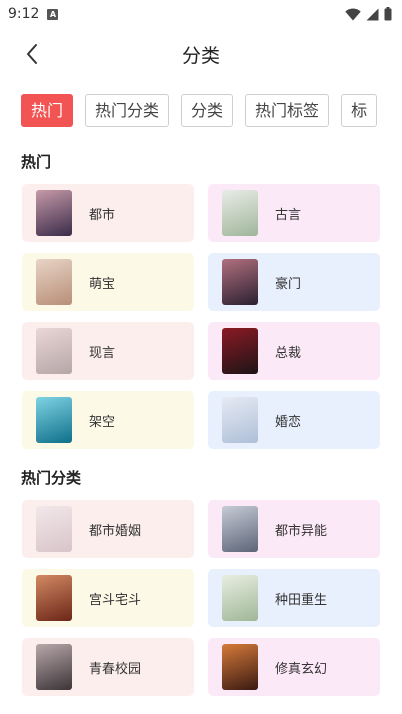 The height and width of the screenshot is (714, 402). I want to click on category-card: 萌宝, so click(108, 282).